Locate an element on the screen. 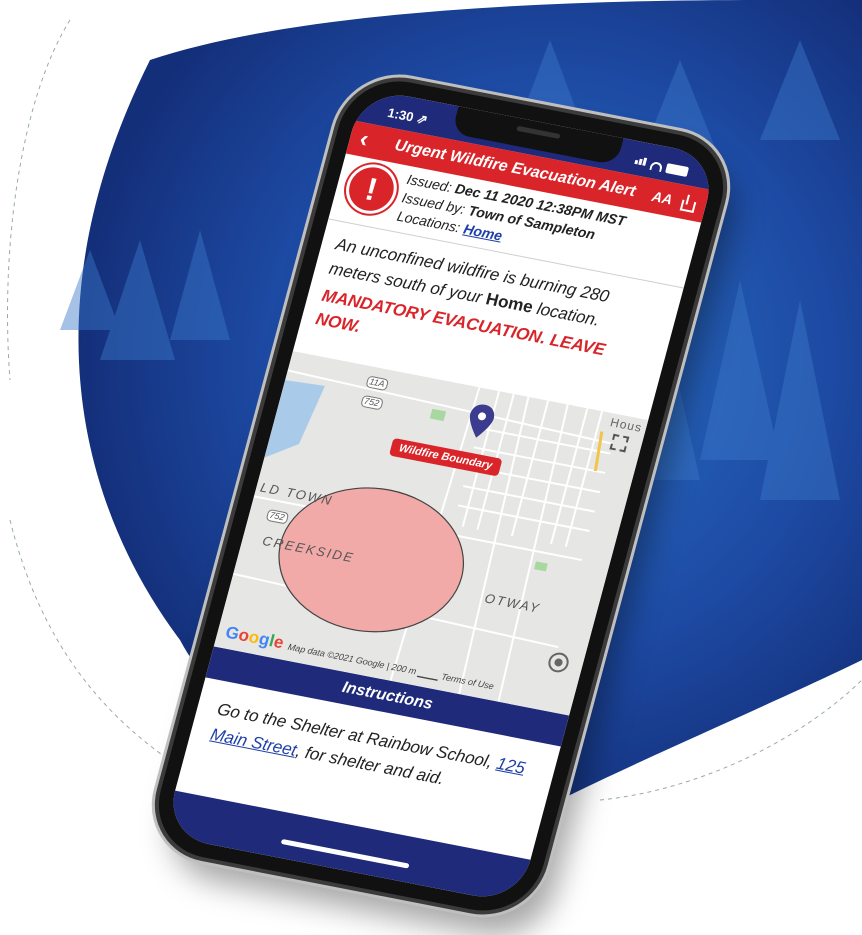 Image resolution: width=862 pixels, height=935 pixels. status-icons is located at coordinates (662, 164).